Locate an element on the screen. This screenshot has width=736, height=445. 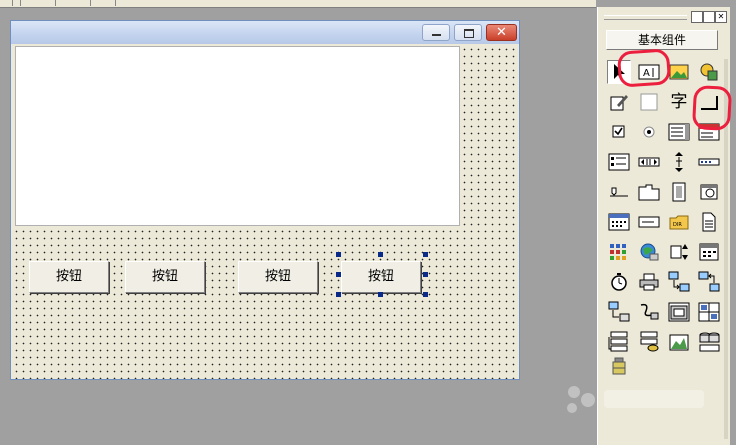
toolbox-pin-icon is located at coordinates (697, 17).